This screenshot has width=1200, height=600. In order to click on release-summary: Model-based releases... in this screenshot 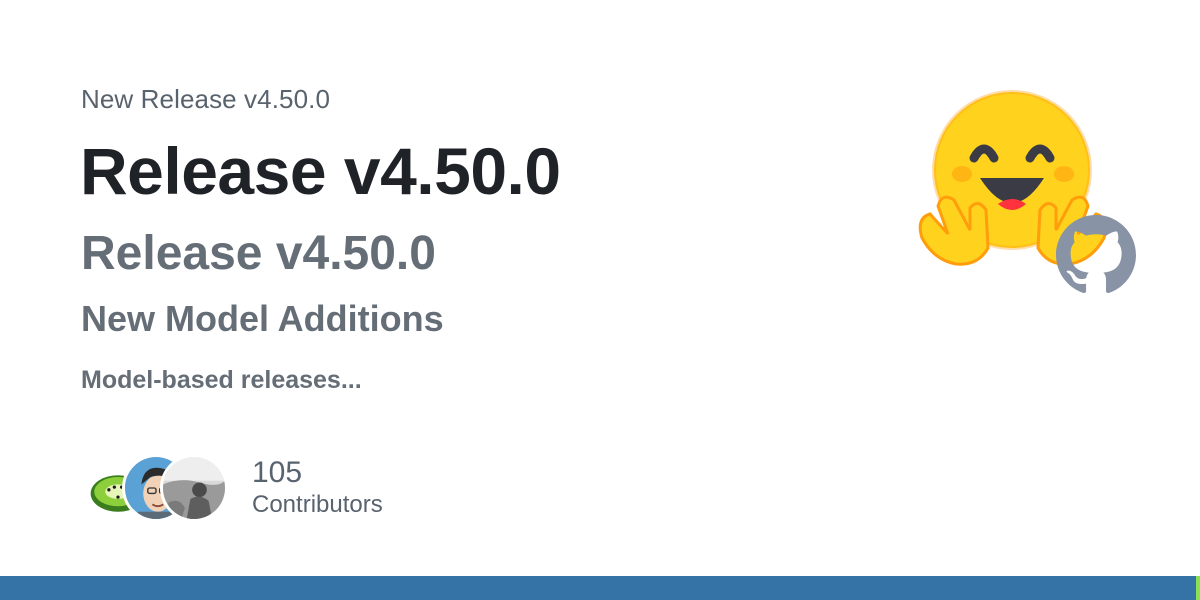, I will do `click(221, 380)`.